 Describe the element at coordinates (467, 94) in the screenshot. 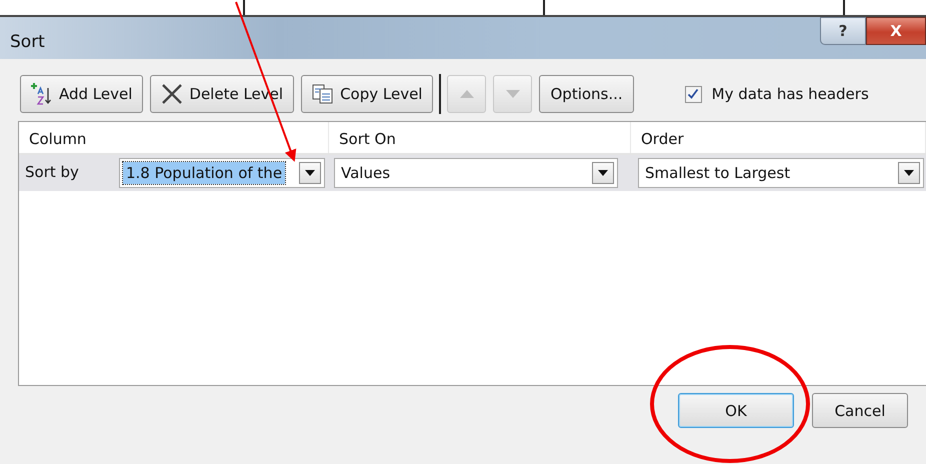

I see `up-arrow-icon` at that location.